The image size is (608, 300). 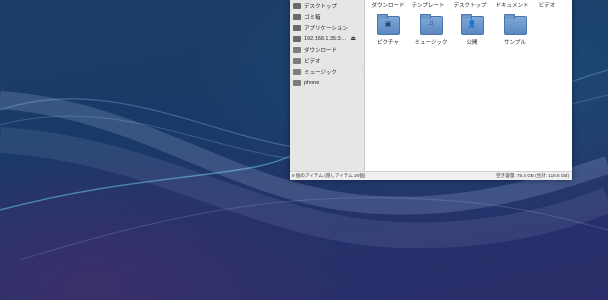 What do you see at coordinates (297, 27) in the screenshot?
I see `applications-icon` at bounding box center [297, 27].